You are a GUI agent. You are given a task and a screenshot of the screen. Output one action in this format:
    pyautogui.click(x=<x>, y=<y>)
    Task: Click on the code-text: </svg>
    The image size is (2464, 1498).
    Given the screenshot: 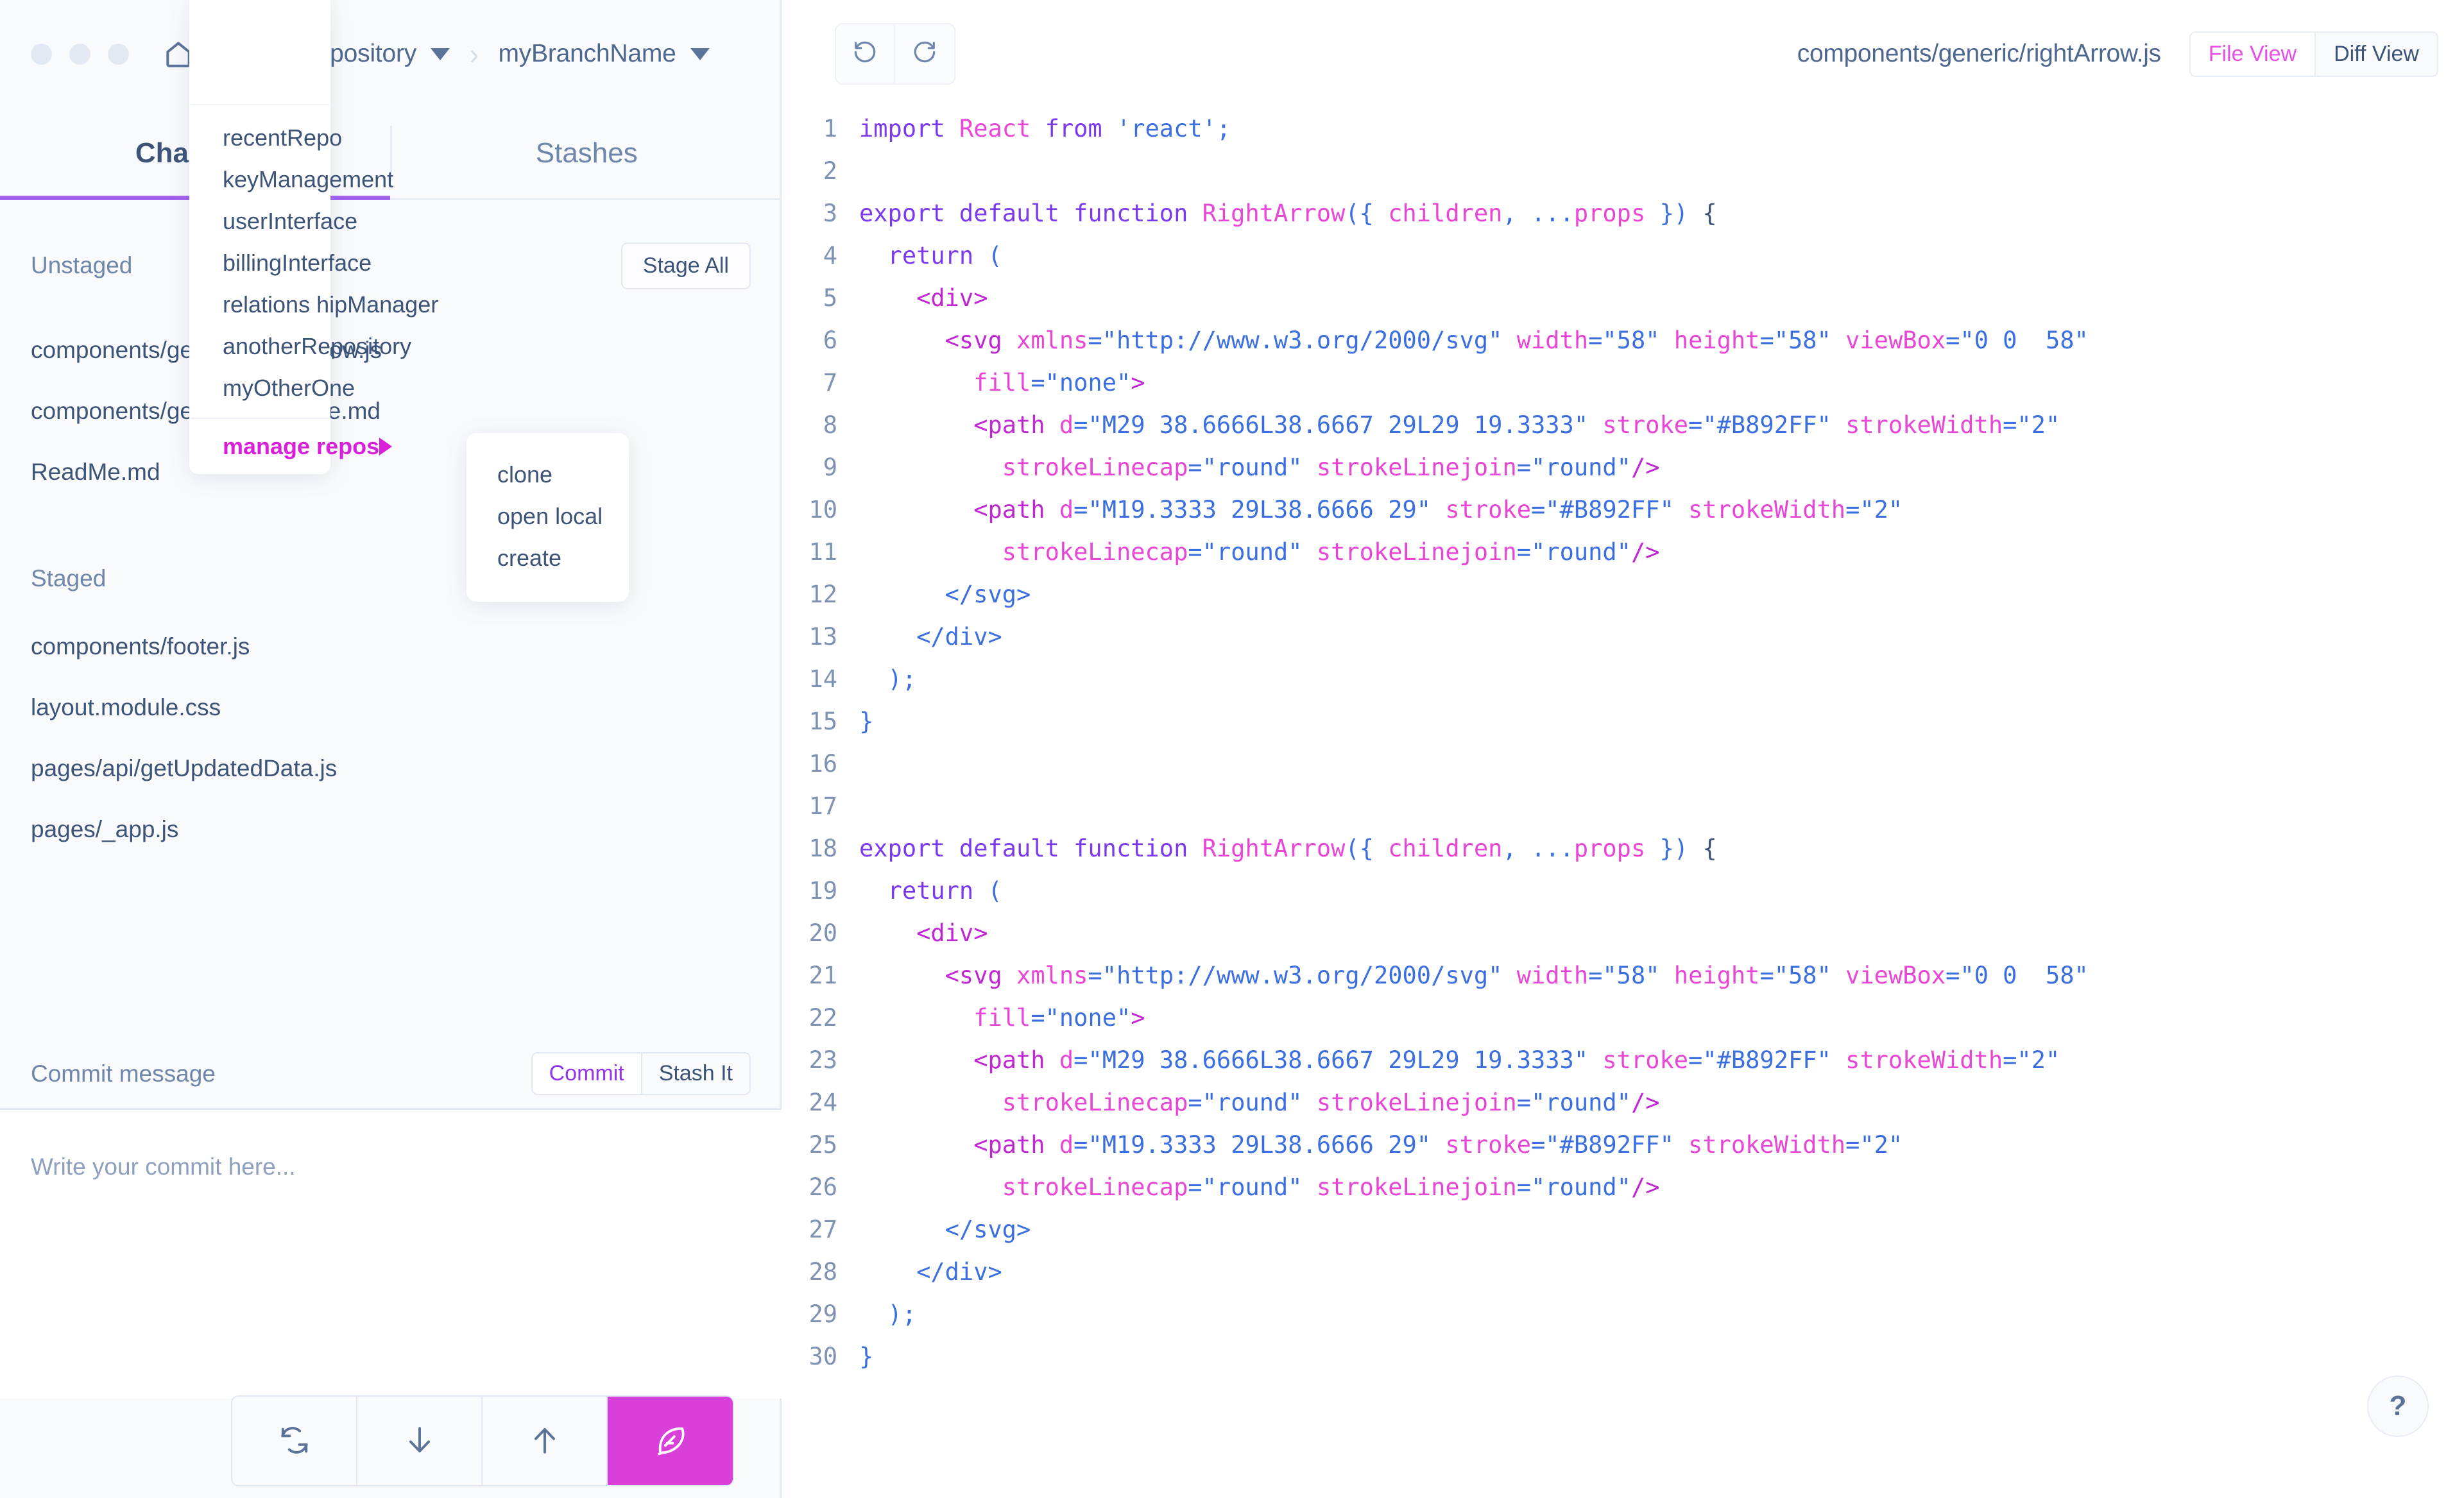 What is the action you would take?
    pyautogui.click(x=945, y=1229)
    